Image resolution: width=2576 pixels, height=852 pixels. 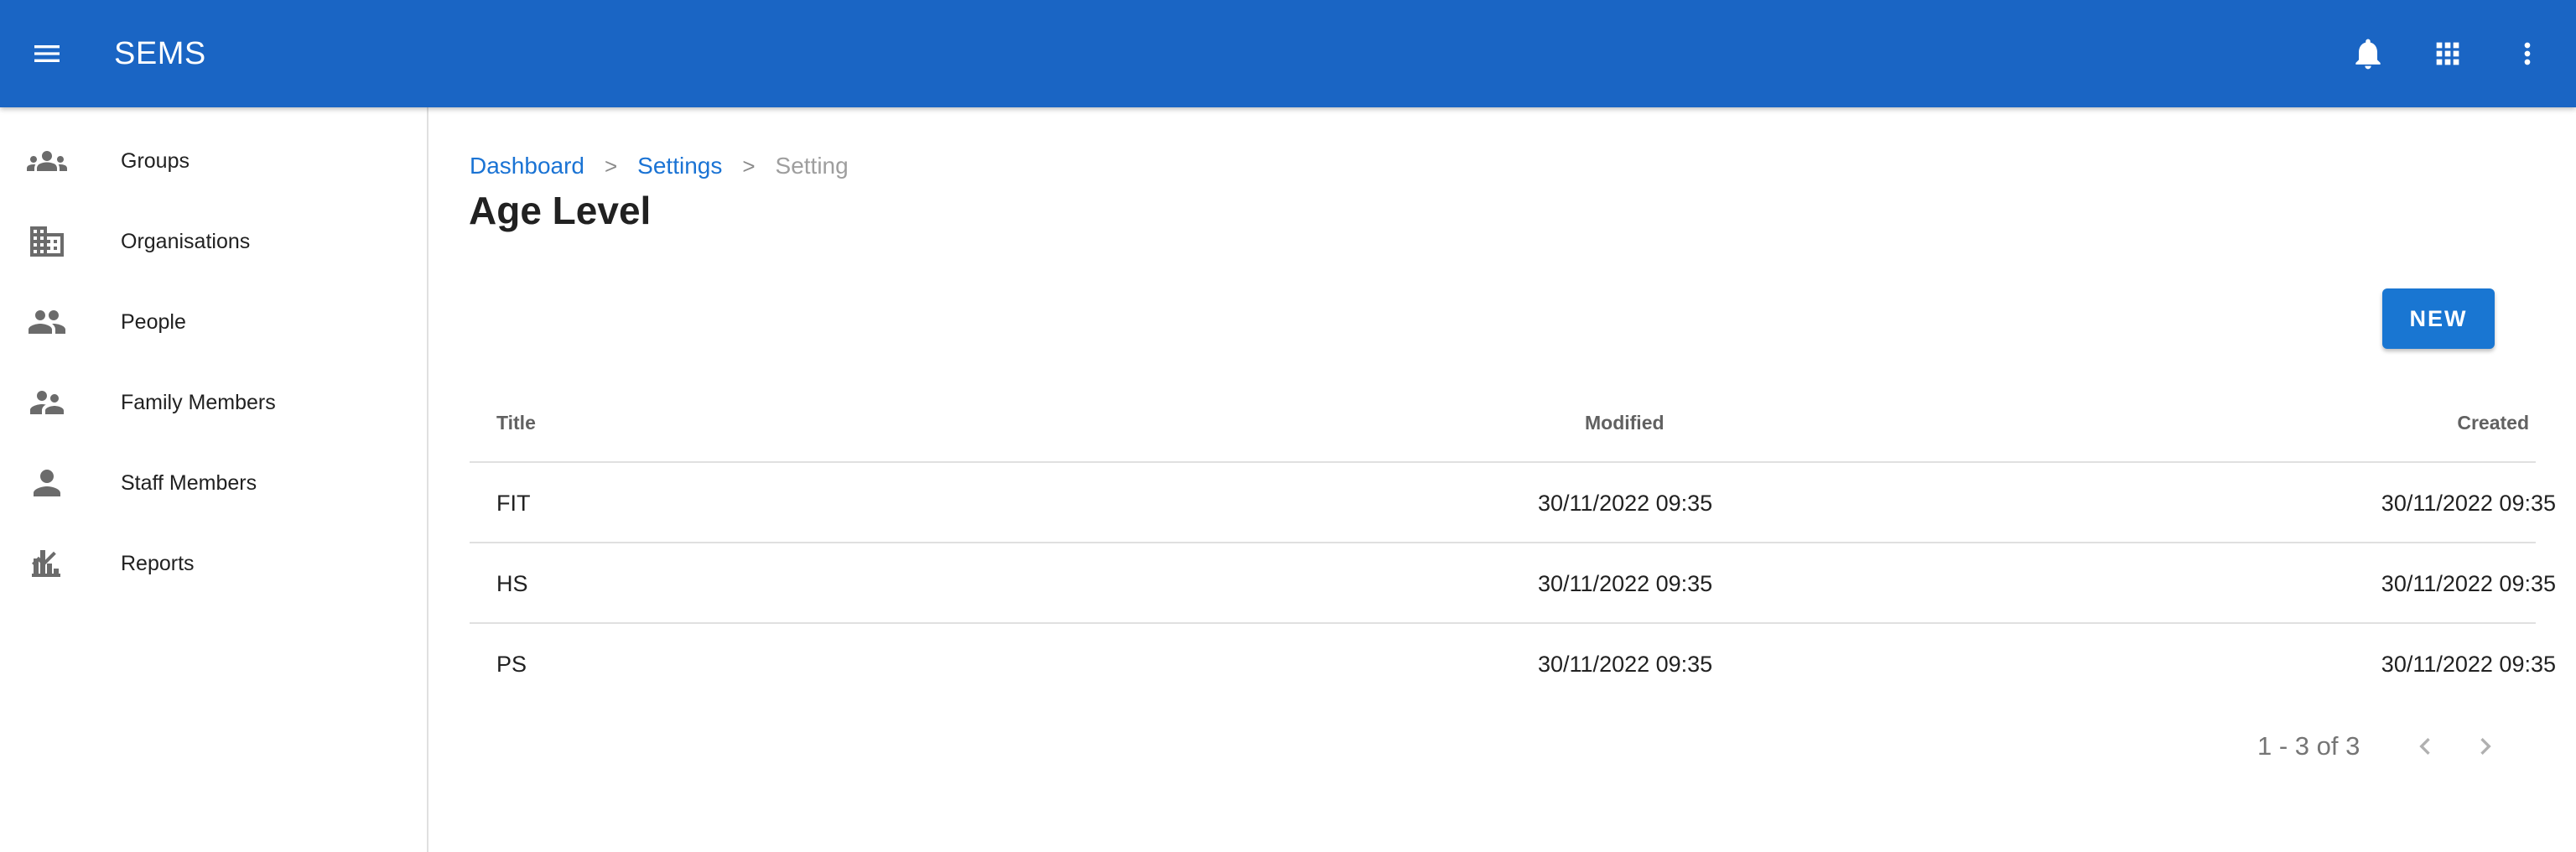 I want to click on chevron-left-icon, so click(x=2424, y=746).